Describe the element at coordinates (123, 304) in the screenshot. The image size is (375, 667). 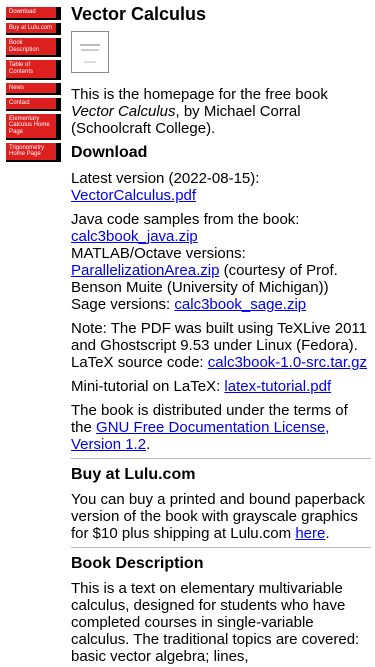
I see `sage-label: Sage versions:` at that location.